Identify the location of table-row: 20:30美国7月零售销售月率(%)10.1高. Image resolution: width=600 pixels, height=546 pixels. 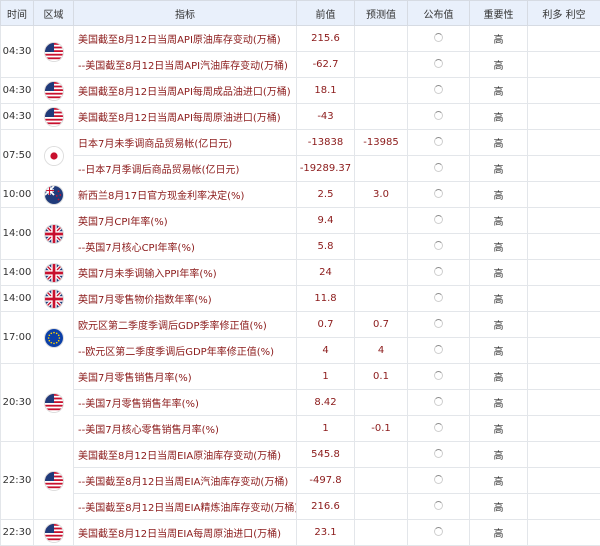
(300, 377).